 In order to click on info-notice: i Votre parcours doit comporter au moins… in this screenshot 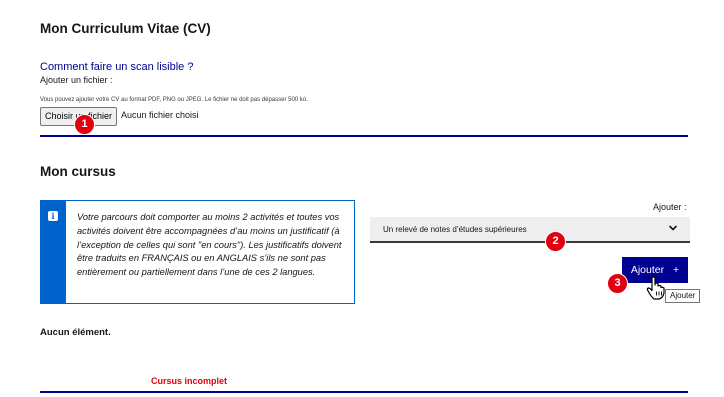, I will do `click(197, 252)`.